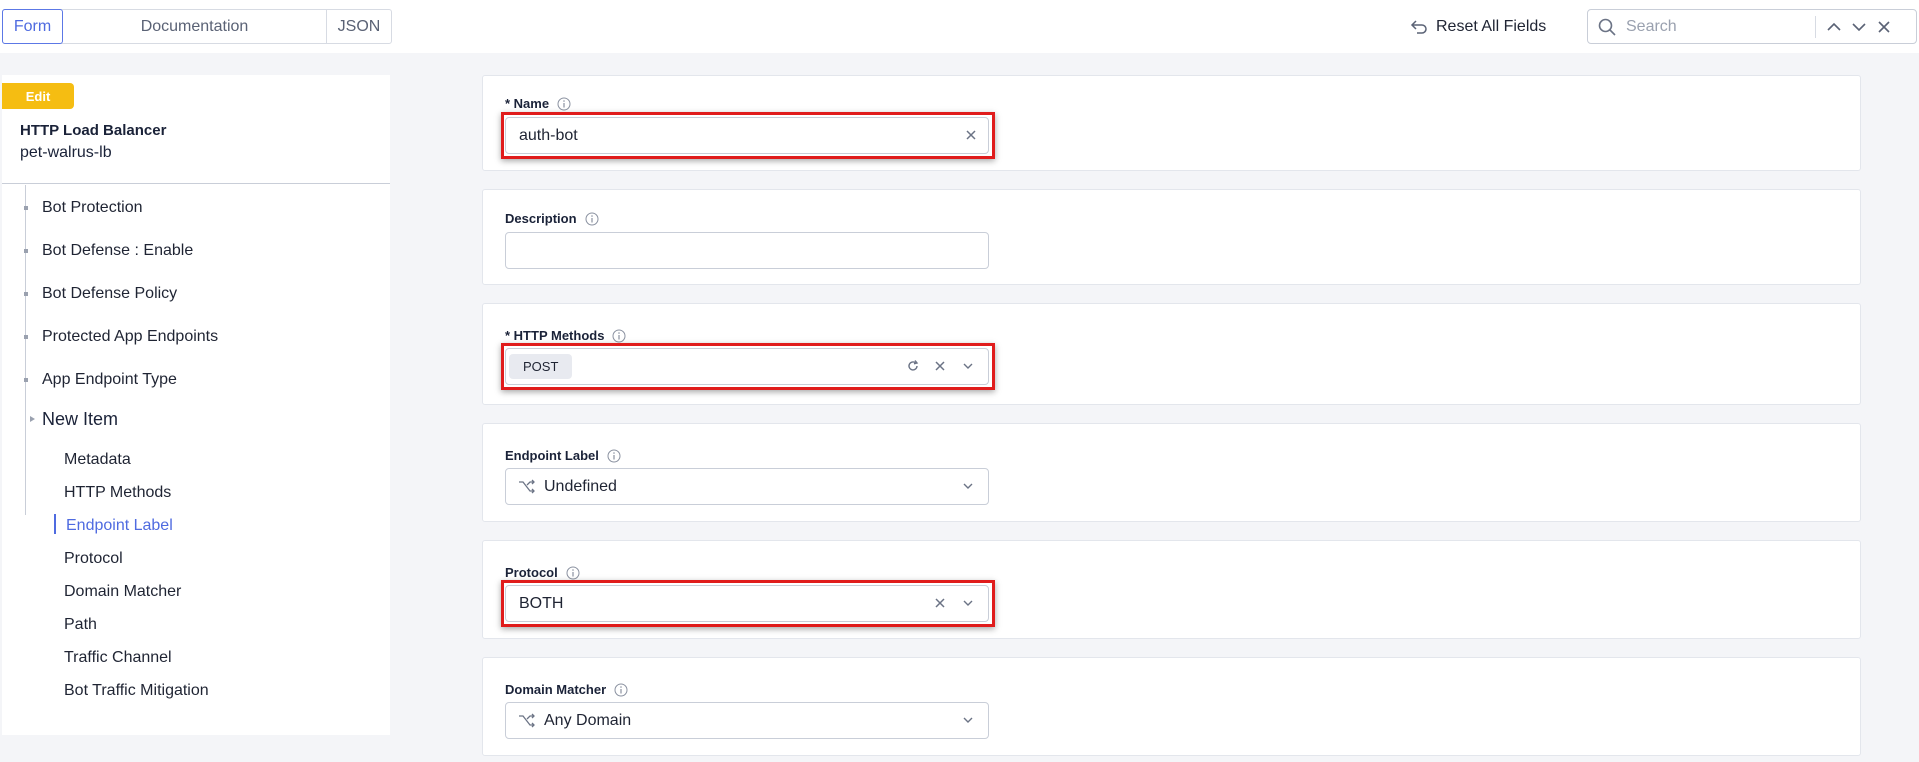 The image size is (1919, 762). I want to click on domain-matcher-card: Domain Matcher Any Domain, so click(1171, 706).